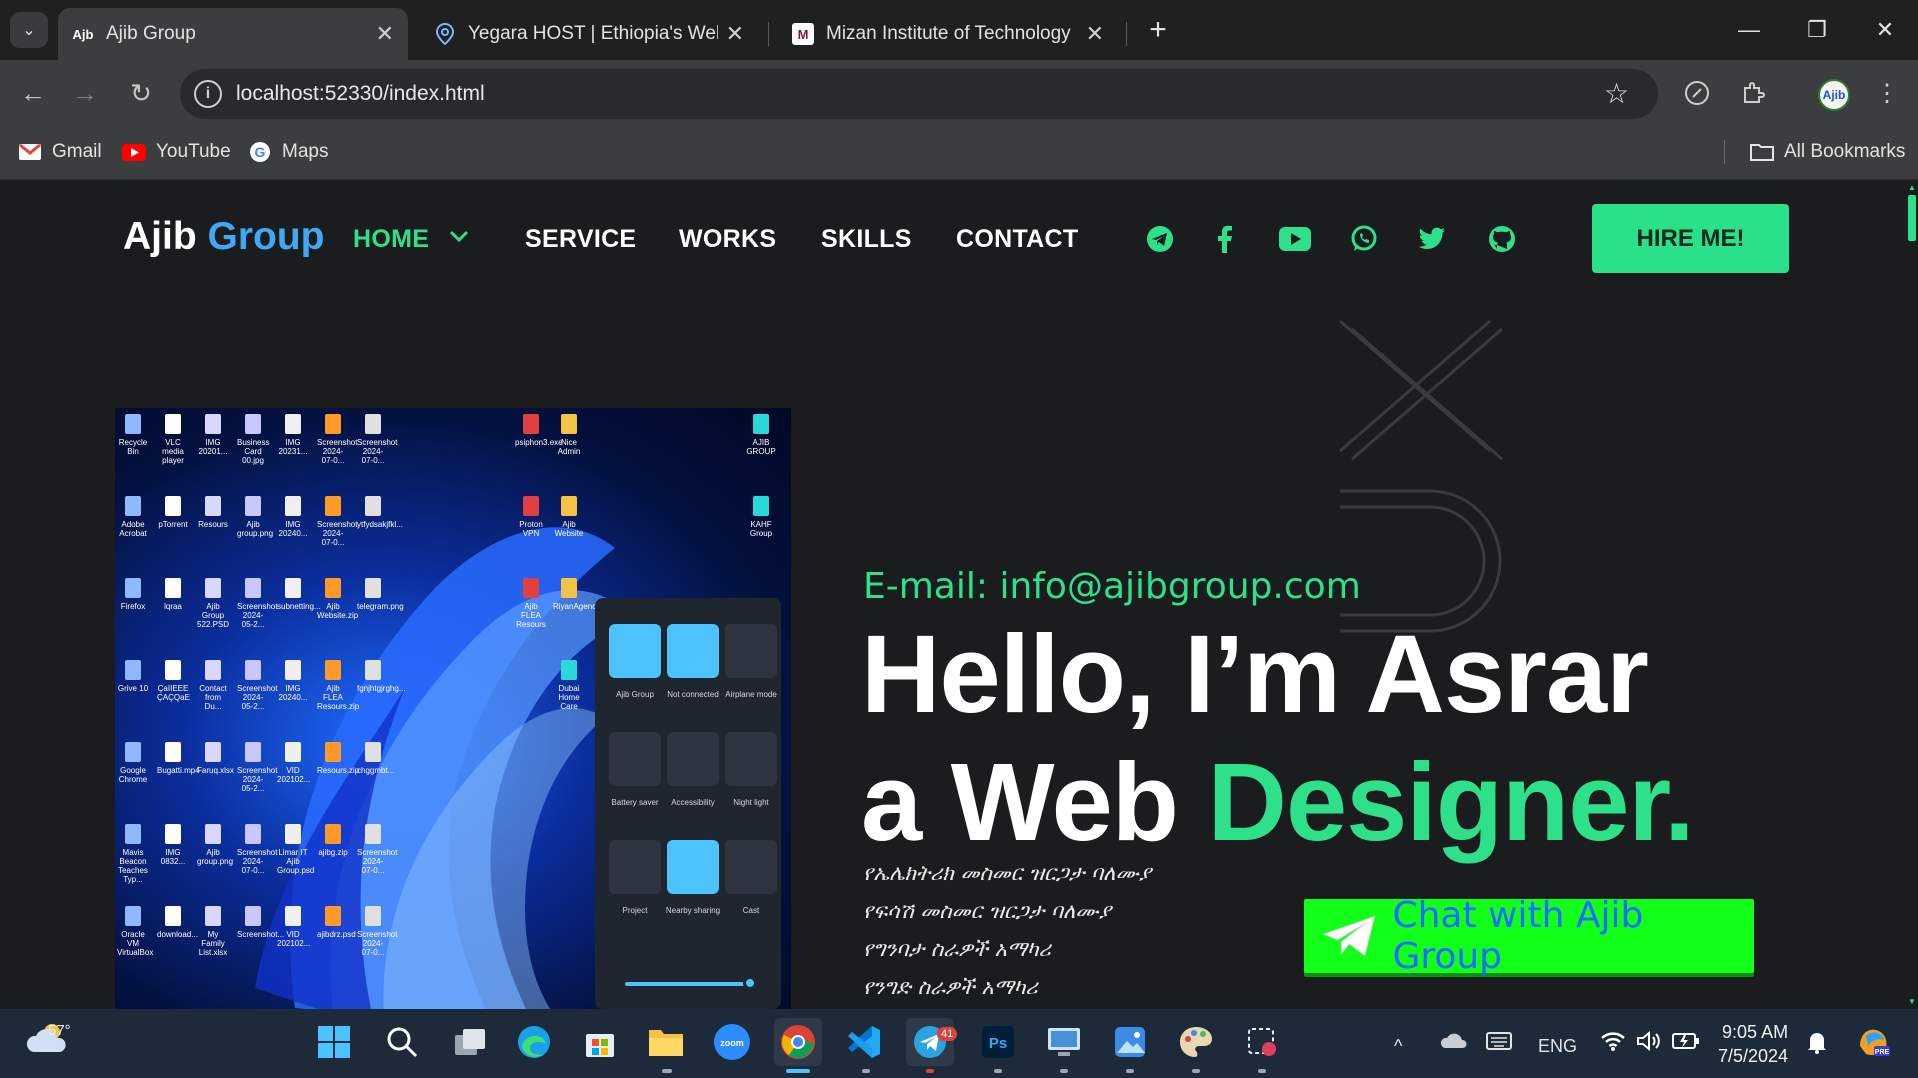  I want to click on desktop-icon: Firefox, so click(133, 594).